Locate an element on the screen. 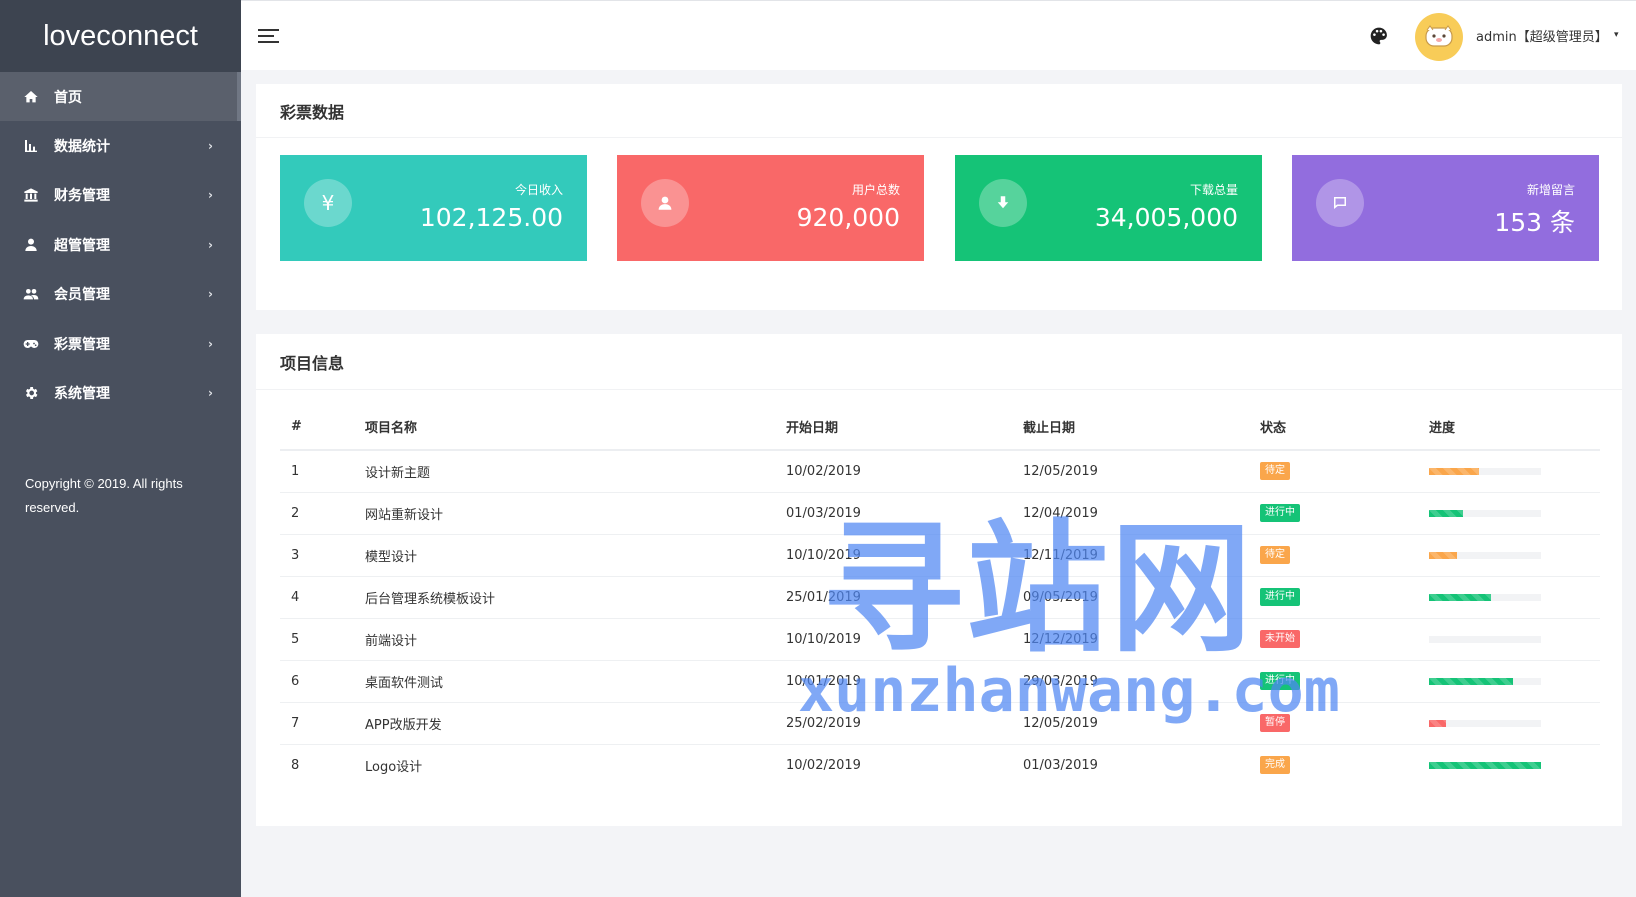  users-icon is located at coordinates (31, 294).